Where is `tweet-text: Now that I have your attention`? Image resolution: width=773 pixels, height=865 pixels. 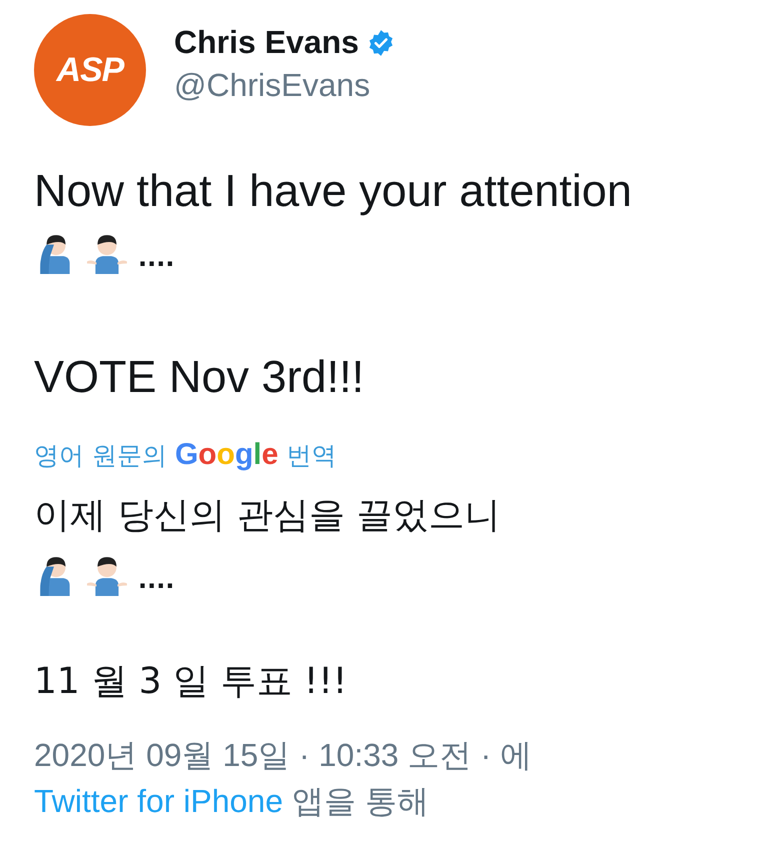 tweet-text: Now that I have your attention is located at coordinates (333, 191).